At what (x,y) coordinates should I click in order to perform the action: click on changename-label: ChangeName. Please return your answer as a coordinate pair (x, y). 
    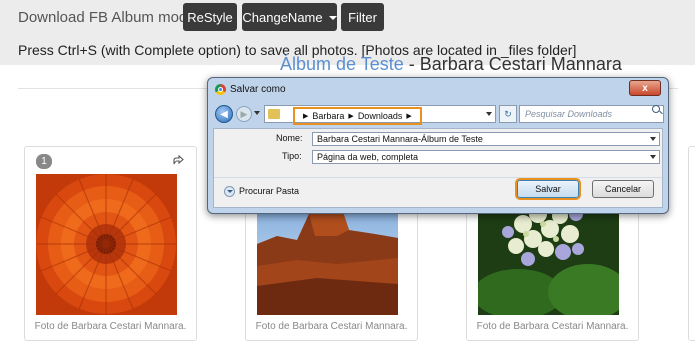
    Looking at the image, I should click on (282, 17).